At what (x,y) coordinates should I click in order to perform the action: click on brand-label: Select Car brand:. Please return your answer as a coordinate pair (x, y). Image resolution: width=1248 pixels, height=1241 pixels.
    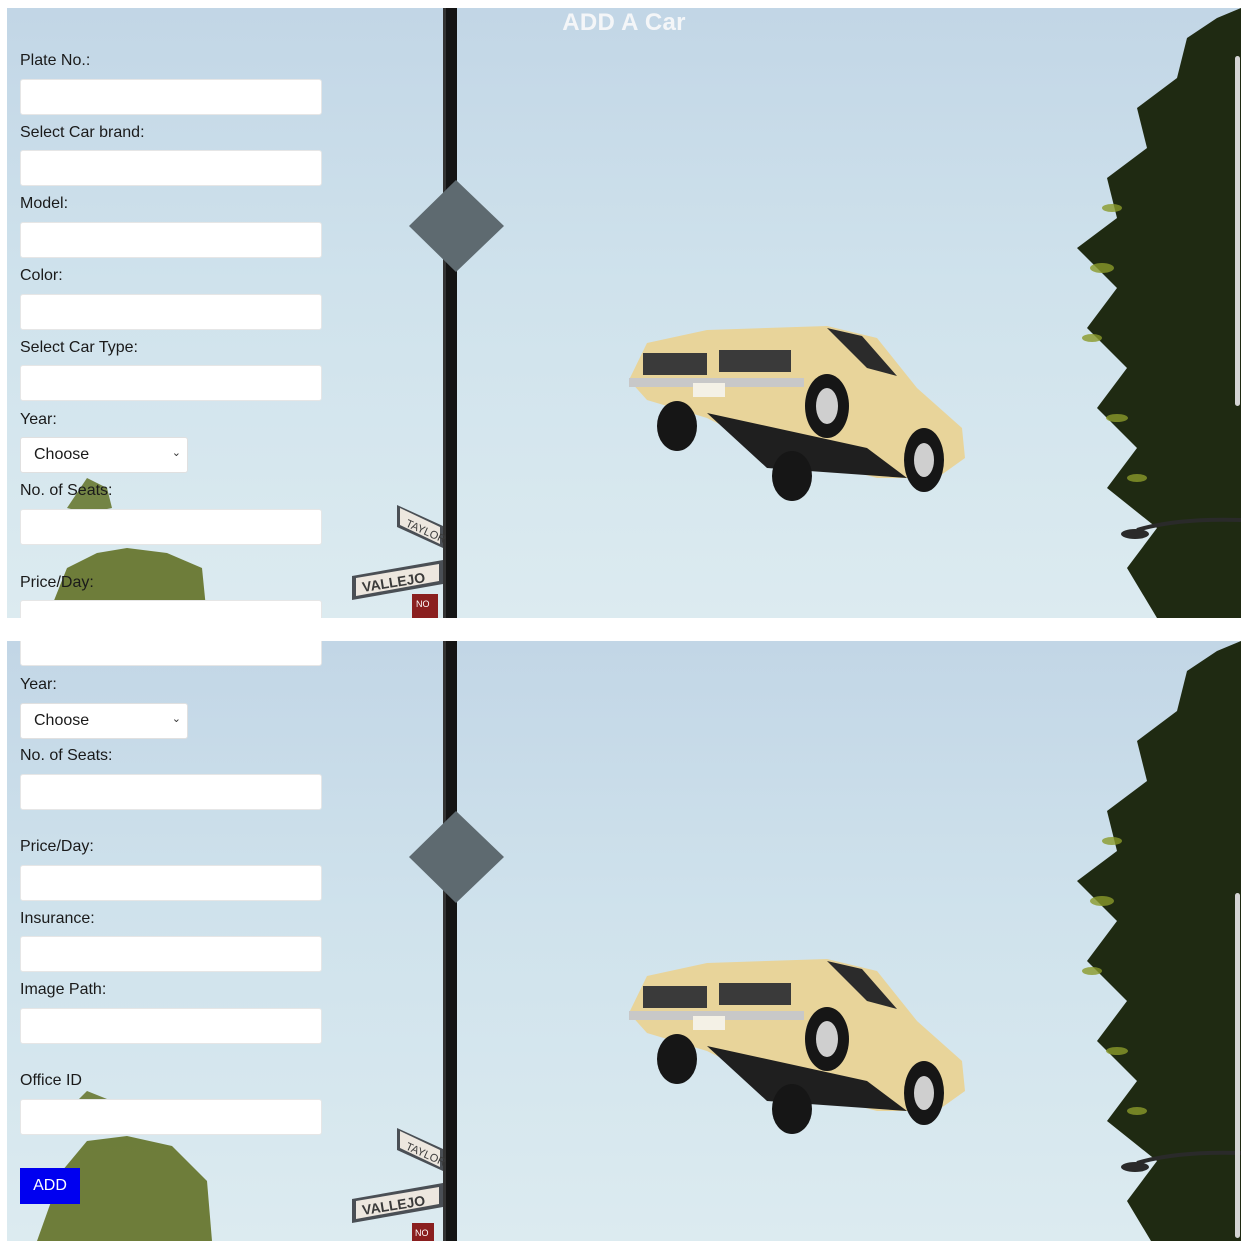
    Looking at the image, I should click on (82, 132).